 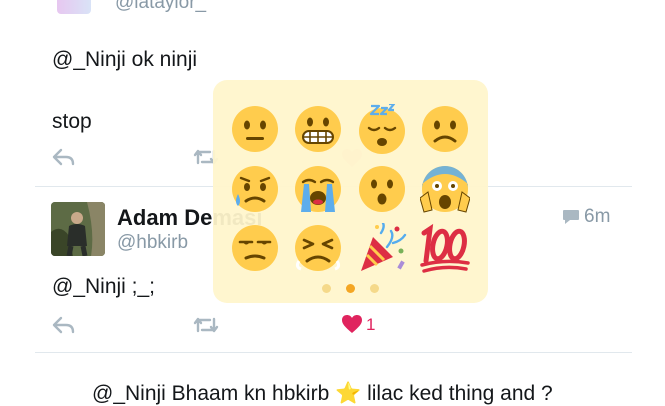 What do you see at coordinates (72, 121) in the screenshot?
I see `tweet-text-line2: stop` at bounding box center [72, 121].